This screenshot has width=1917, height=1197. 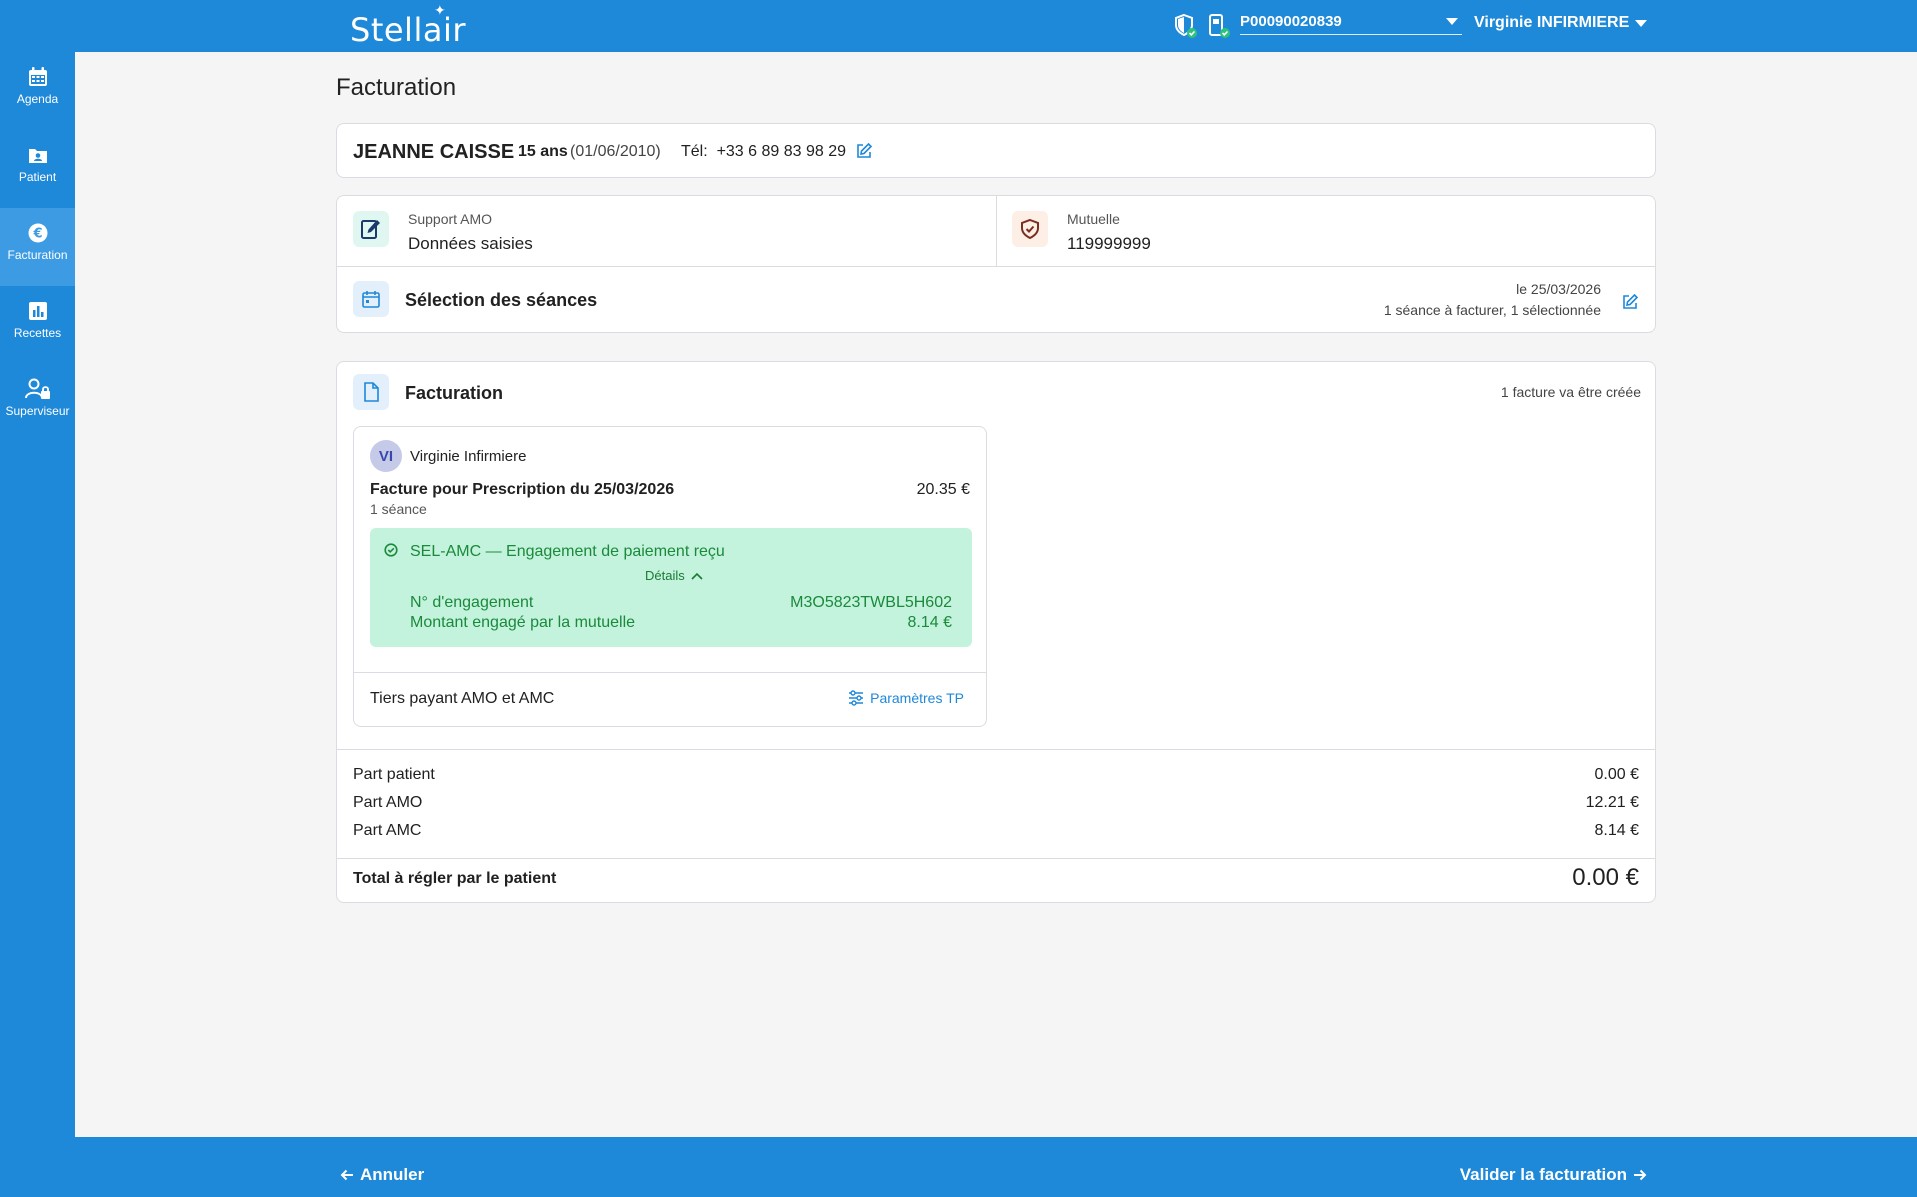 What do you see at coordinates (386, 456) in the screenshot?
I see `avatar: VI` at bounding box center [386, 456].